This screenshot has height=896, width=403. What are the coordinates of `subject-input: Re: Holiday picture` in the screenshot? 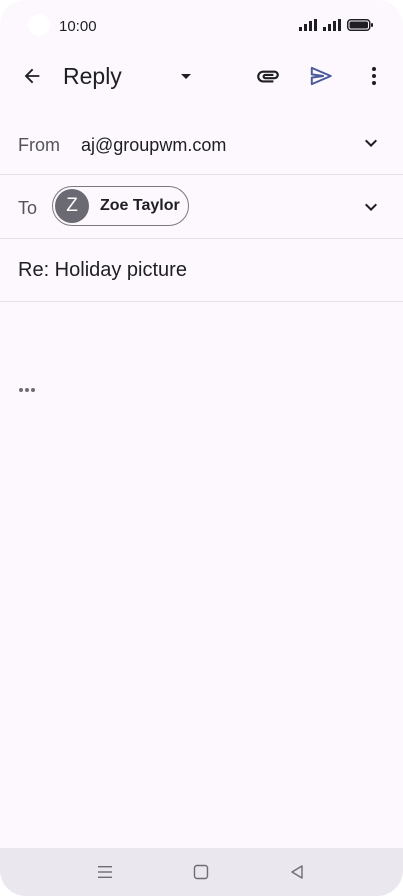 It's located at (102, 270).